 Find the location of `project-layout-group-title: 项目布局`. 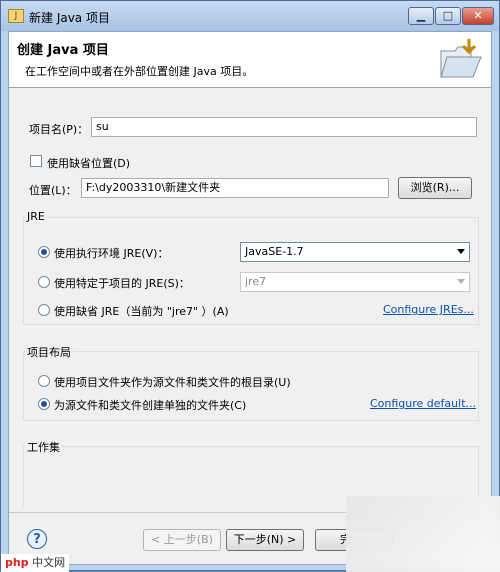

project-layout-group-title: 项目布局 is located at coordinates (49, 352).